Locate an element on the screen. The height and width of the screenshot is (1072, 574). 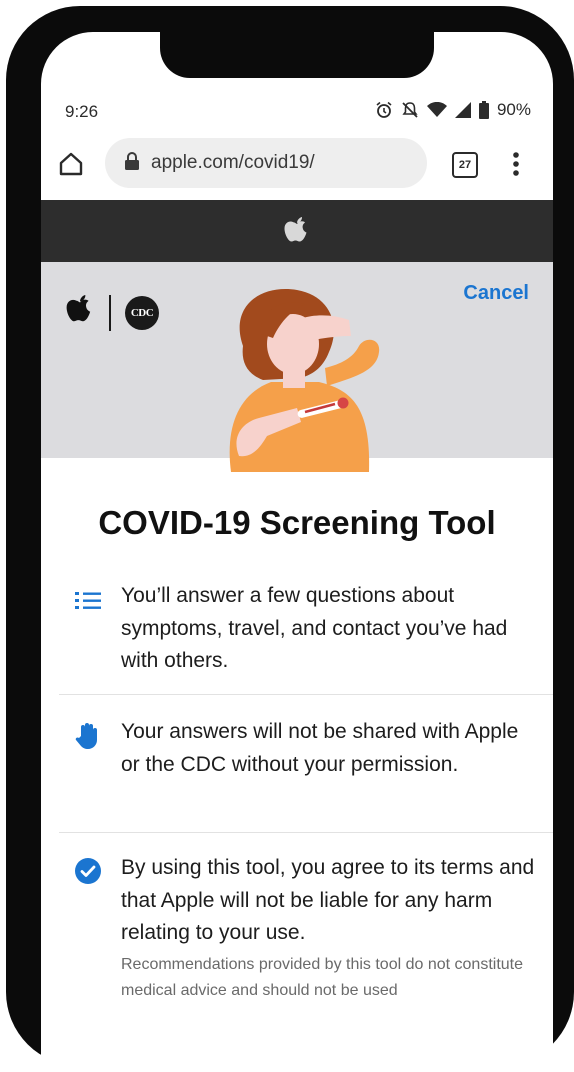
more-vert-icon is located at coordinates (516, 164).